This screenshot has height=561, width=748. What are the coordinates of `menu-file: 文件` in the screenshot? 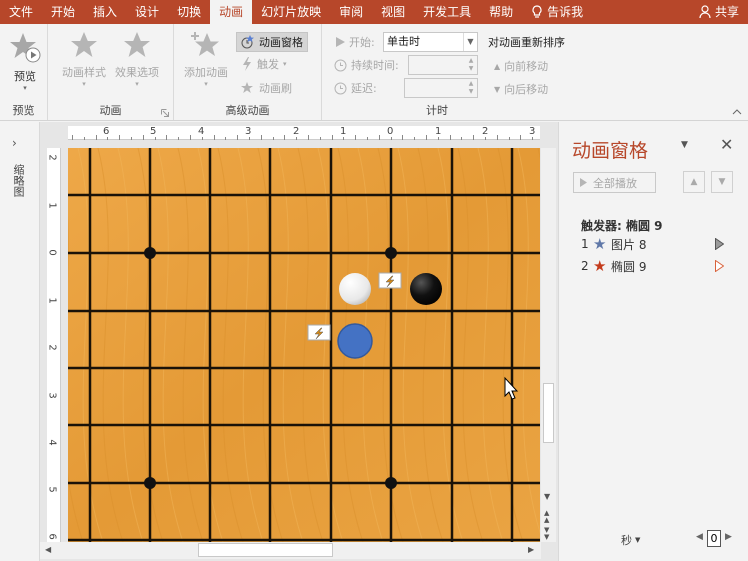 It's located at (21, 12).